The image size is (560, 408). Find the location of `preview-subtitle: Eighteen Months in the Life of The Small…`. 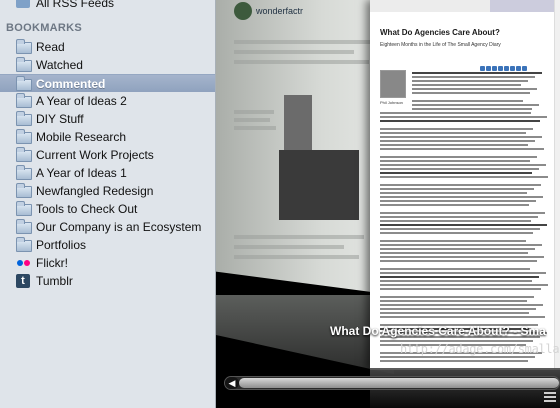

preview-subtitle: Eighteen Months in the Life of The Small… is located at coordinates (440, 45).